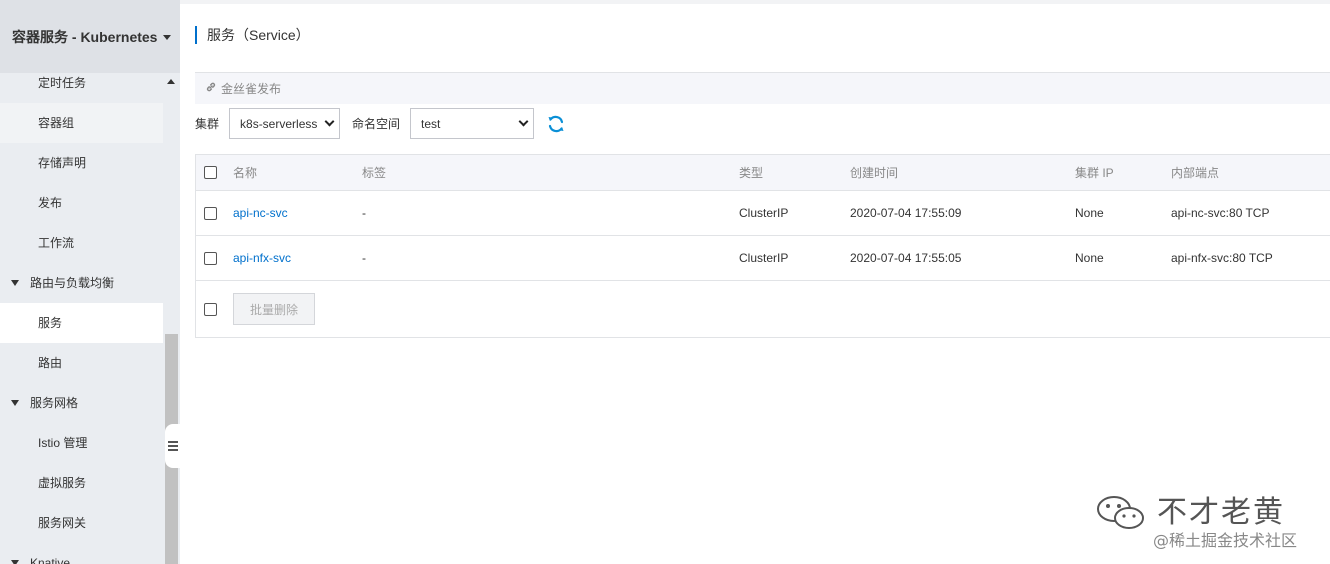 The height and width of the screenshot is (564, 1330). Describe the element at coordinates (906, 258) in the screenshot. I see `service-created: 2020-07-04 17:55:05` at that location.